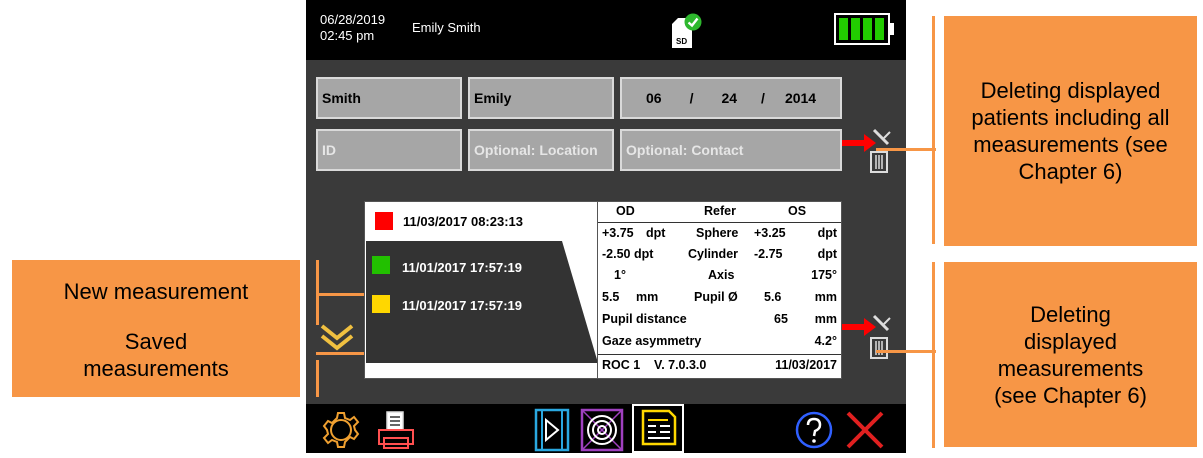 The height and width of the screenshot is (458, 1203). Describe the element at coordinates (341, 98) in the screenshot. I see `last-name-value: Smith` at that location.